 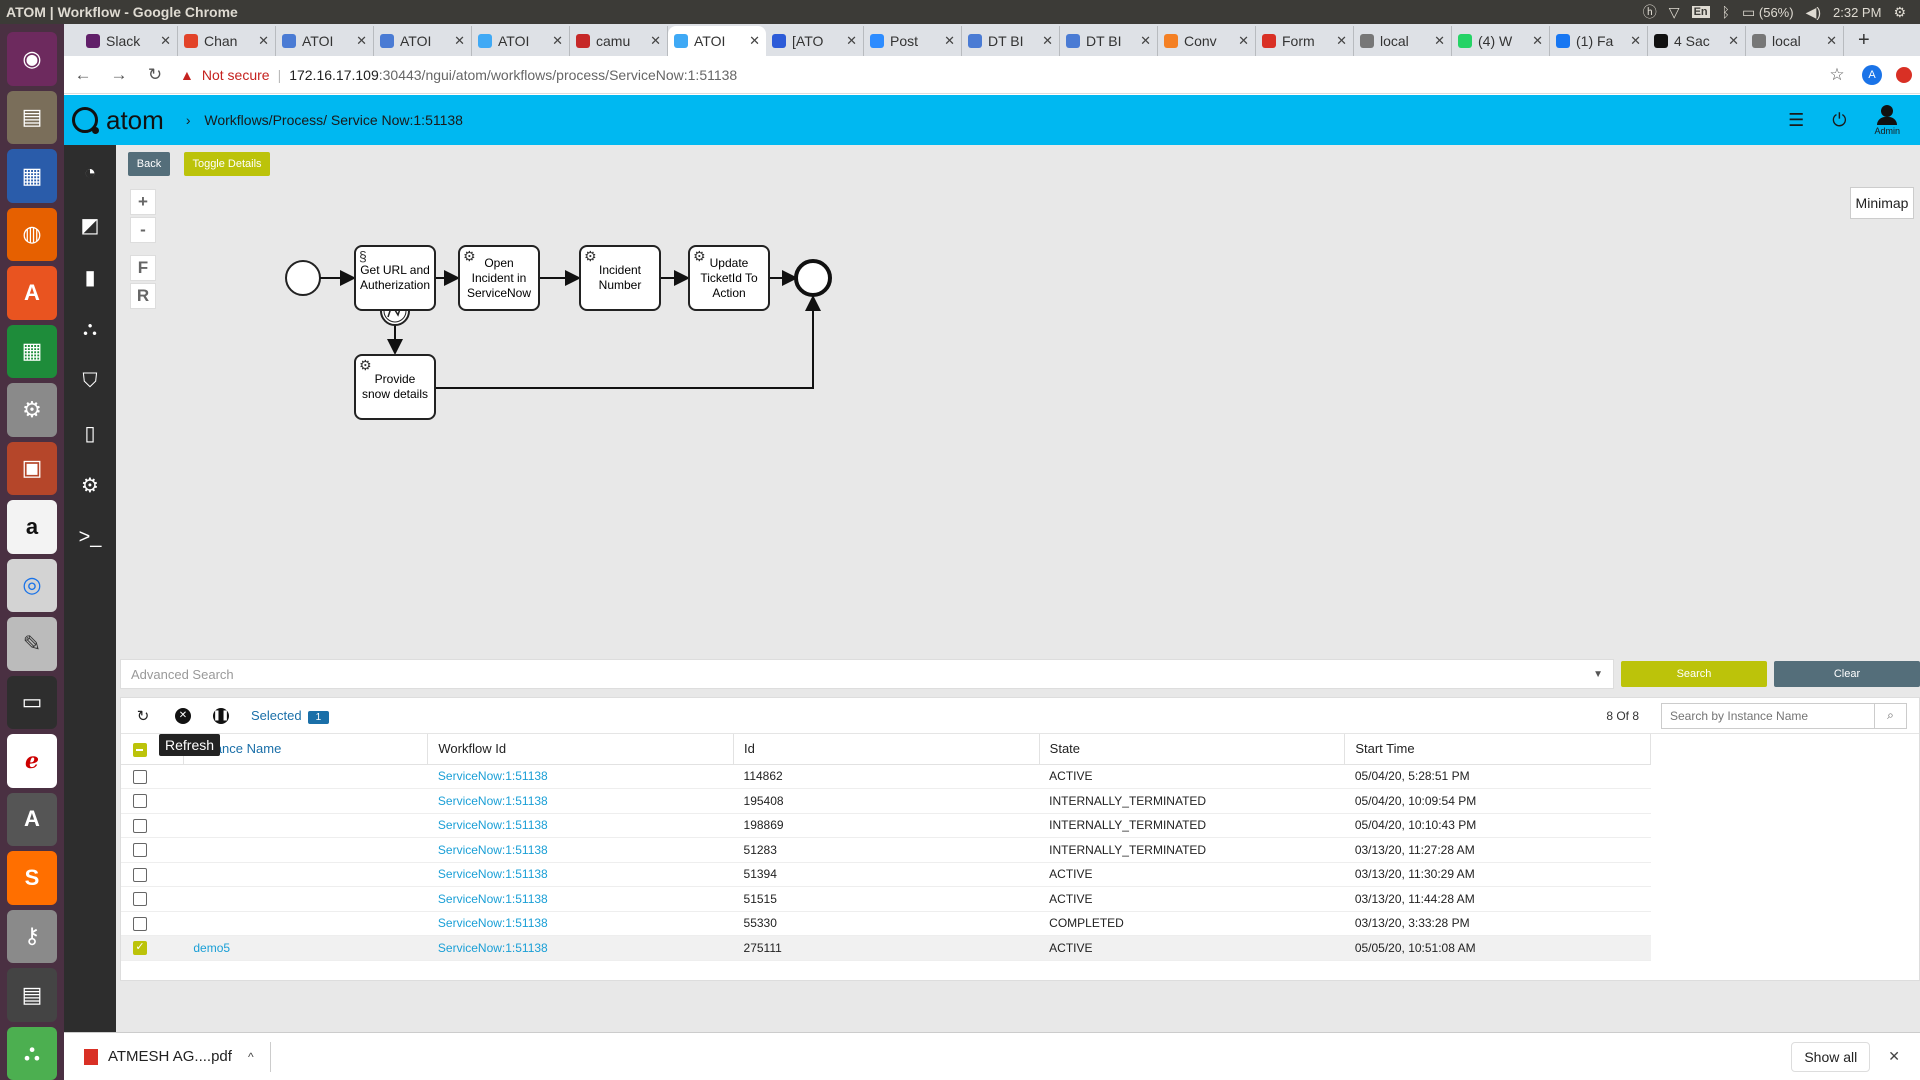 I want to click on download-filename: ATMESH AG....pdf, so click(x=170, y=1056).